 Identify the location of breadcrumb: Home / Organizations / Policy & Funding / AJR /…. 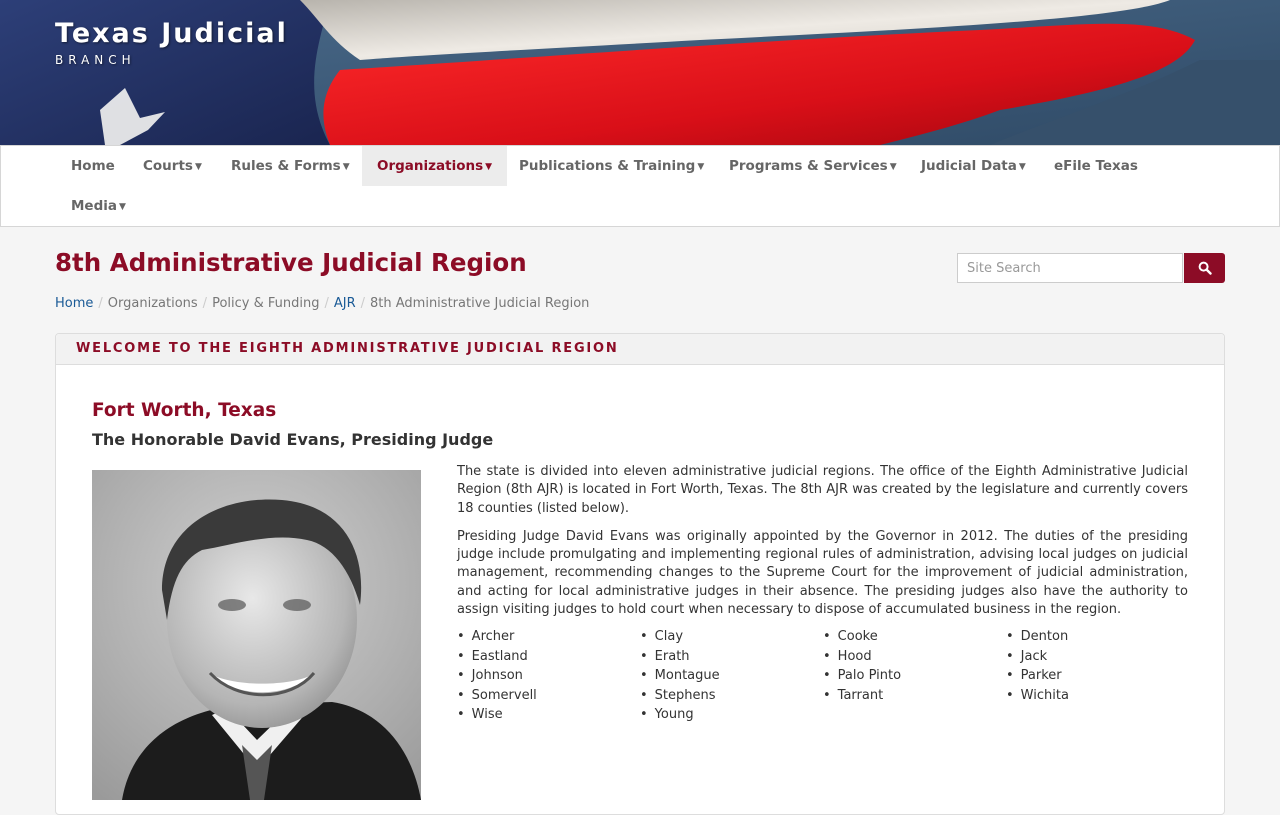
(322, 303).